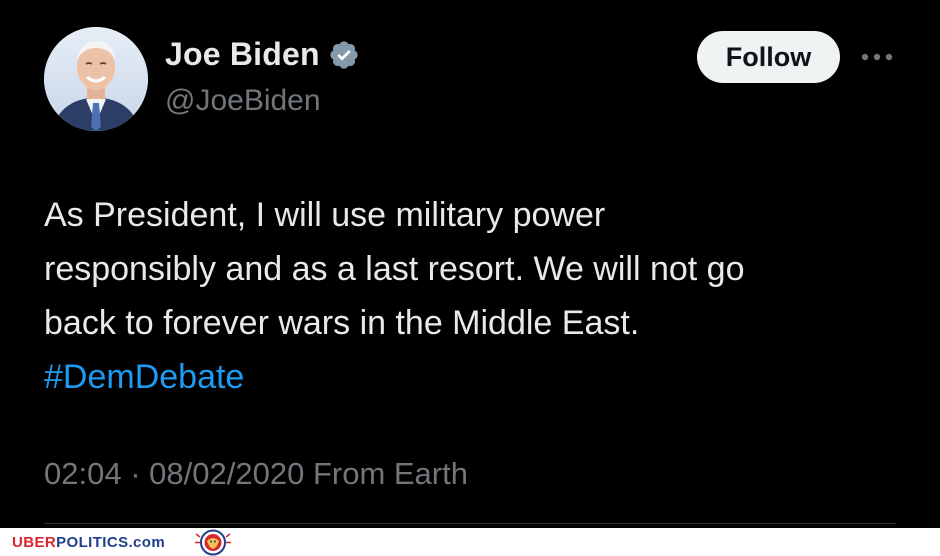 Image resolution: width=940 pixels, height=556 pixels. What do you see at coordinates (213, 542) in the screenshot?
I see `lion-crest-icon` at bounding box center [213, 542].